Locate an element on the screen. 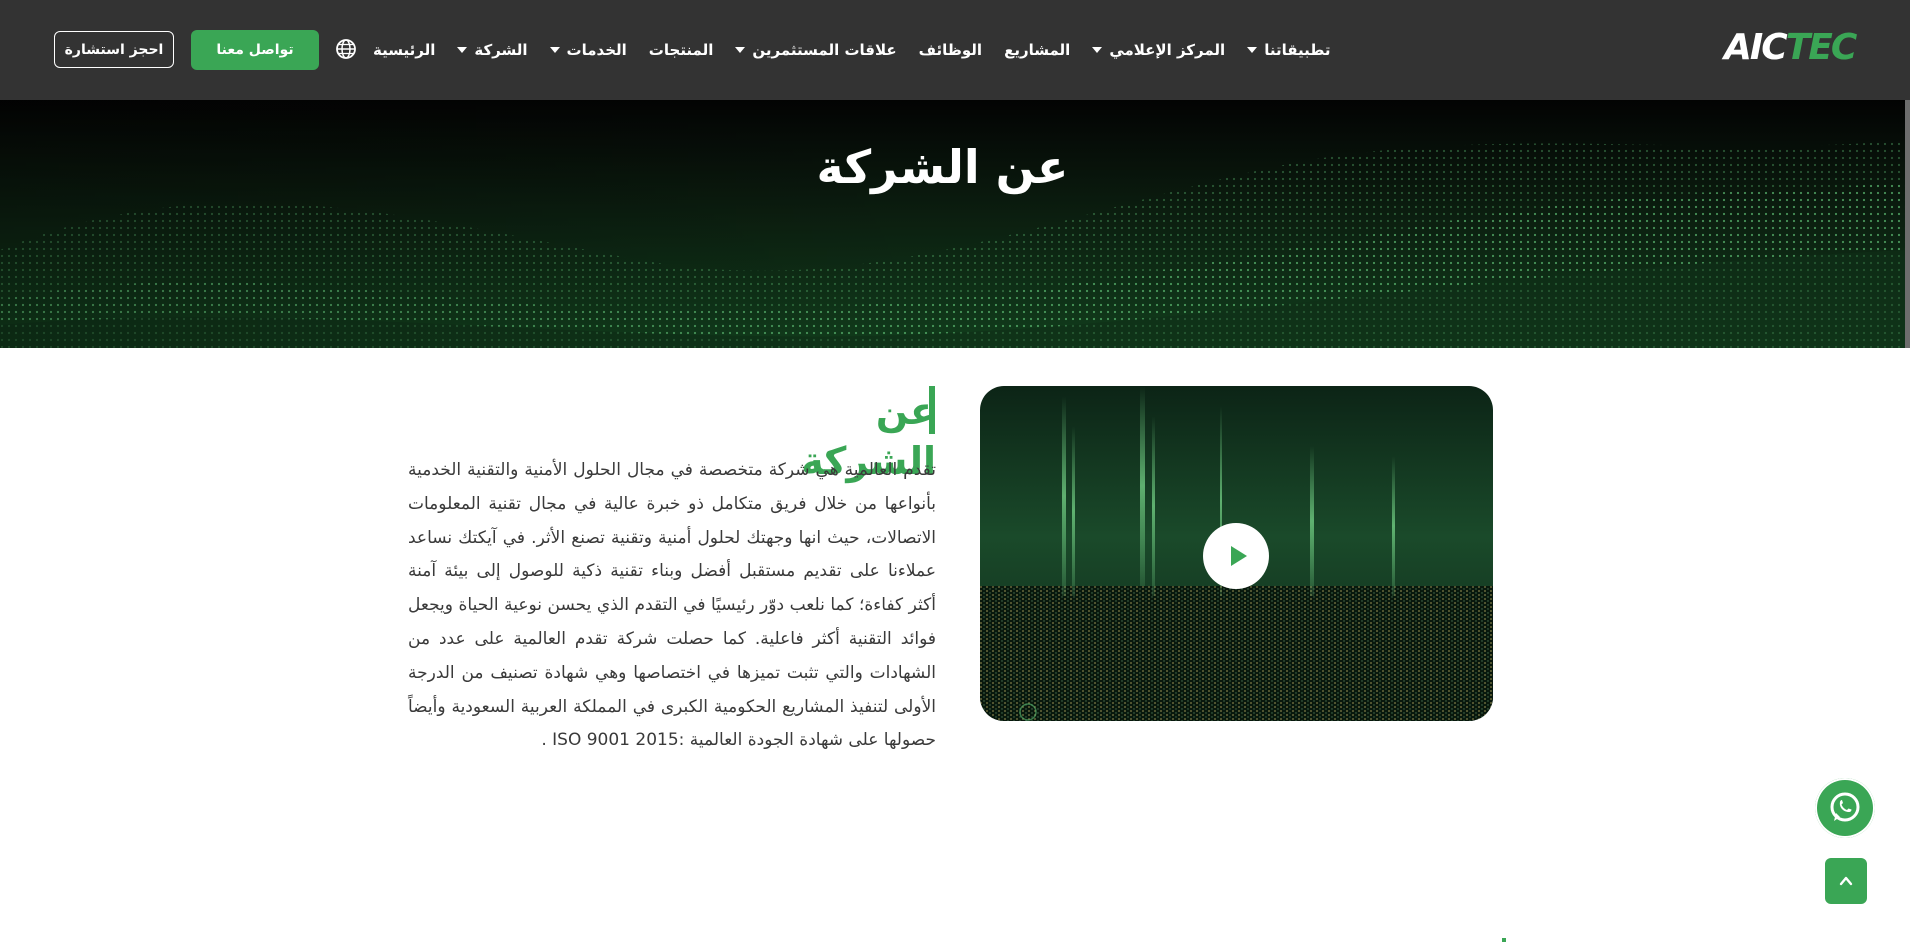  whatsapp-icon is located at coordinates (1845, 808).